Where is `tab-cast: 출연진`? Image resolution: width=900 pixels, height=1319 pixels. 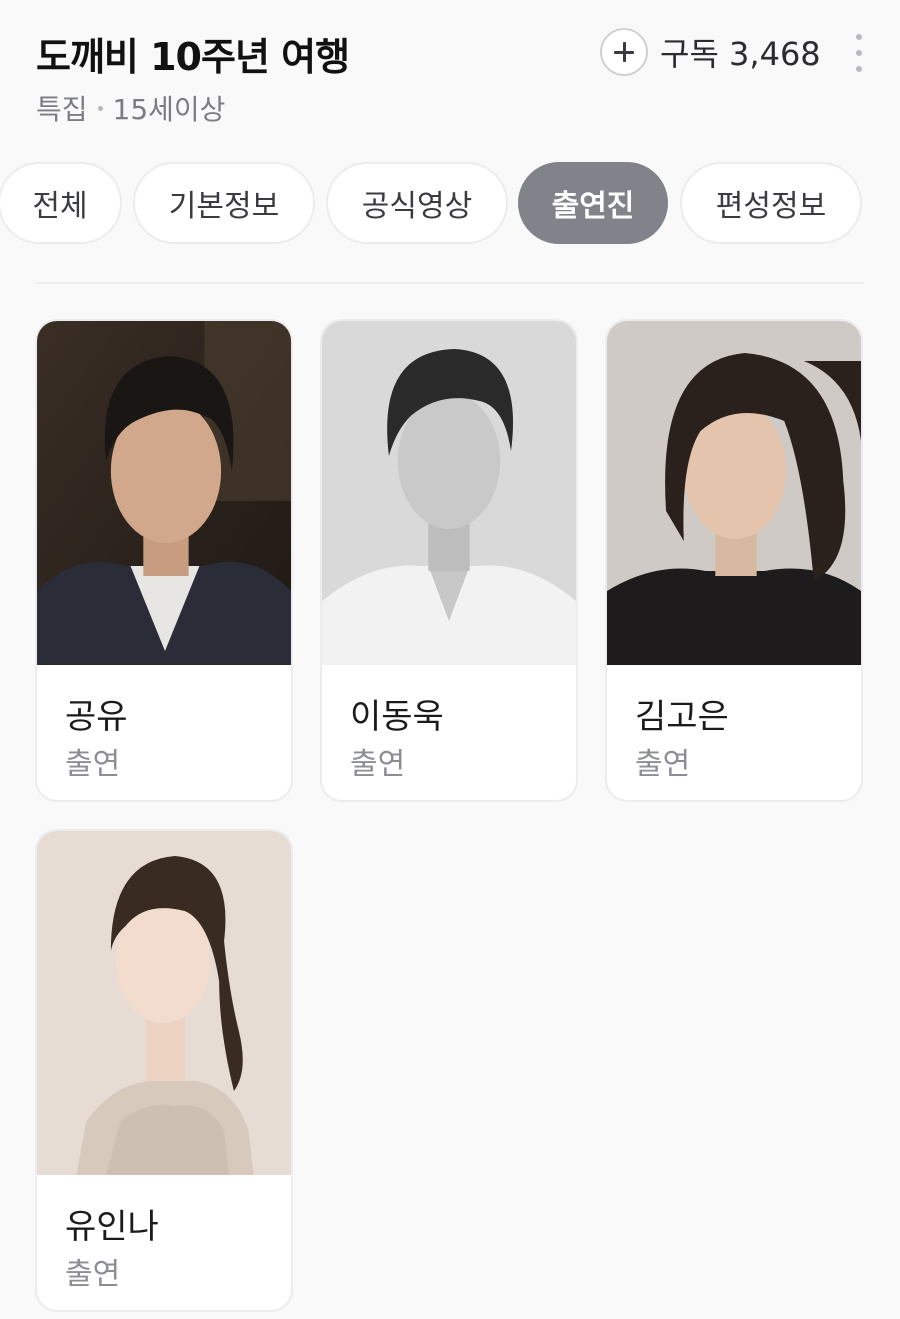
tab-cast: 출연진 is located at coordinates (593, 203).